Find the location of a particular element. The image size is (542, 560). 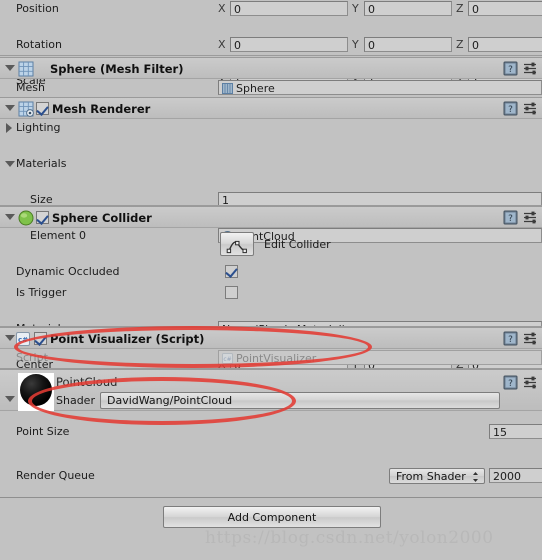

mesh-value: Sphere is located at coordinates (255, 88).